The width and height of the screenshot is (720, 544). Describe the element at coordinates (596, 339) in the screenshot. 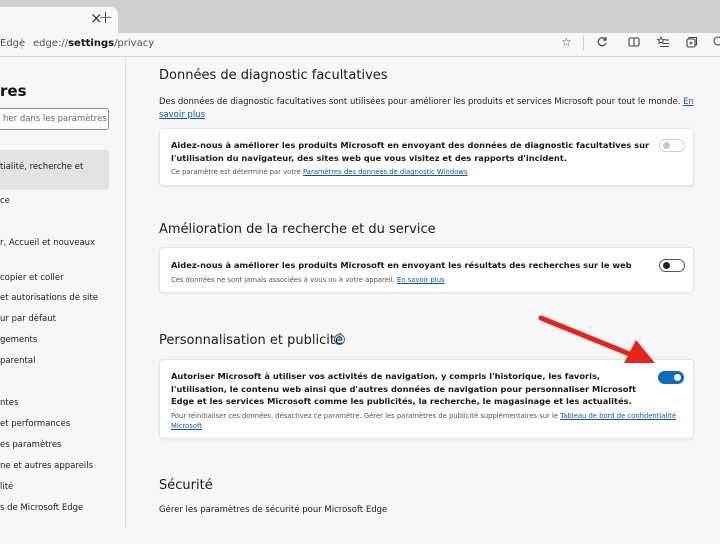

I see `annotation-arrow-icon` at that location.